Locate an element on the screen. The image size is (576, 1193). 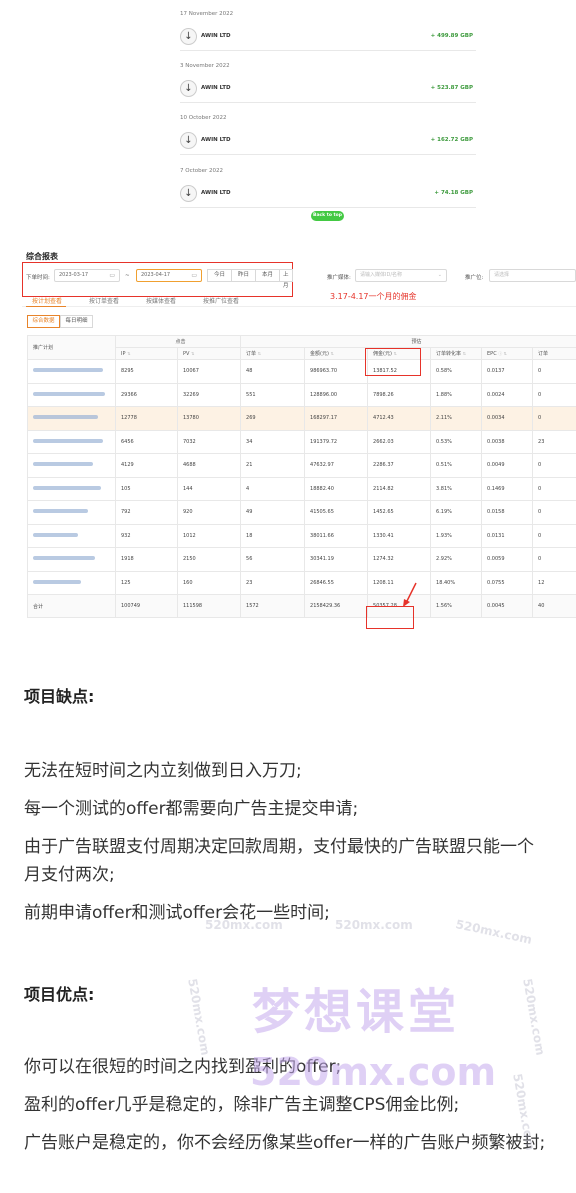
chevron-down-icon: ⌄ is located at coordinates (439, 275).